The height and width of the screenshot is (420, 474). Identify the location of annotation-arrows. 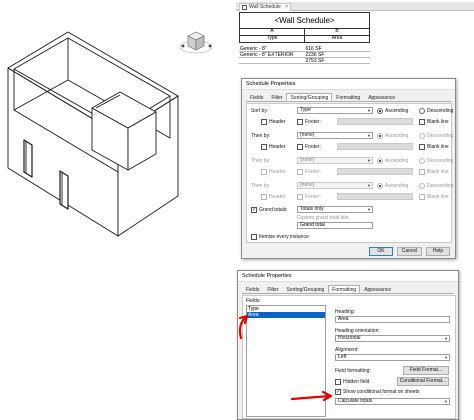
(285, 358).